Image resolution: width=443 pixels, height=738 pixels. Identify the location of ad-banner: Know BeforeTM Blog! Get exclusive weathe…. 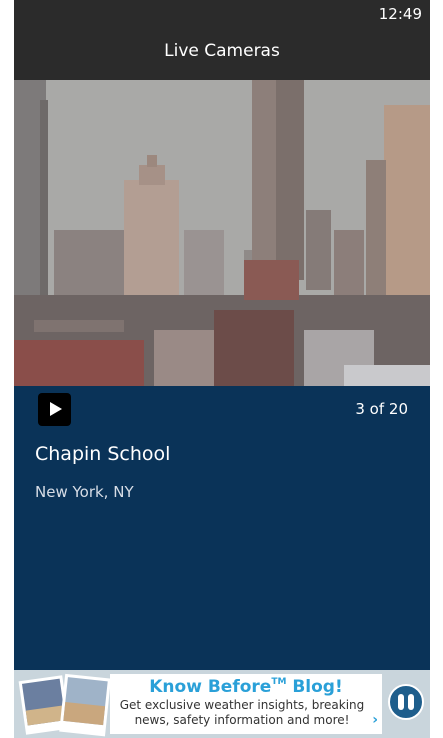
(222, 704).